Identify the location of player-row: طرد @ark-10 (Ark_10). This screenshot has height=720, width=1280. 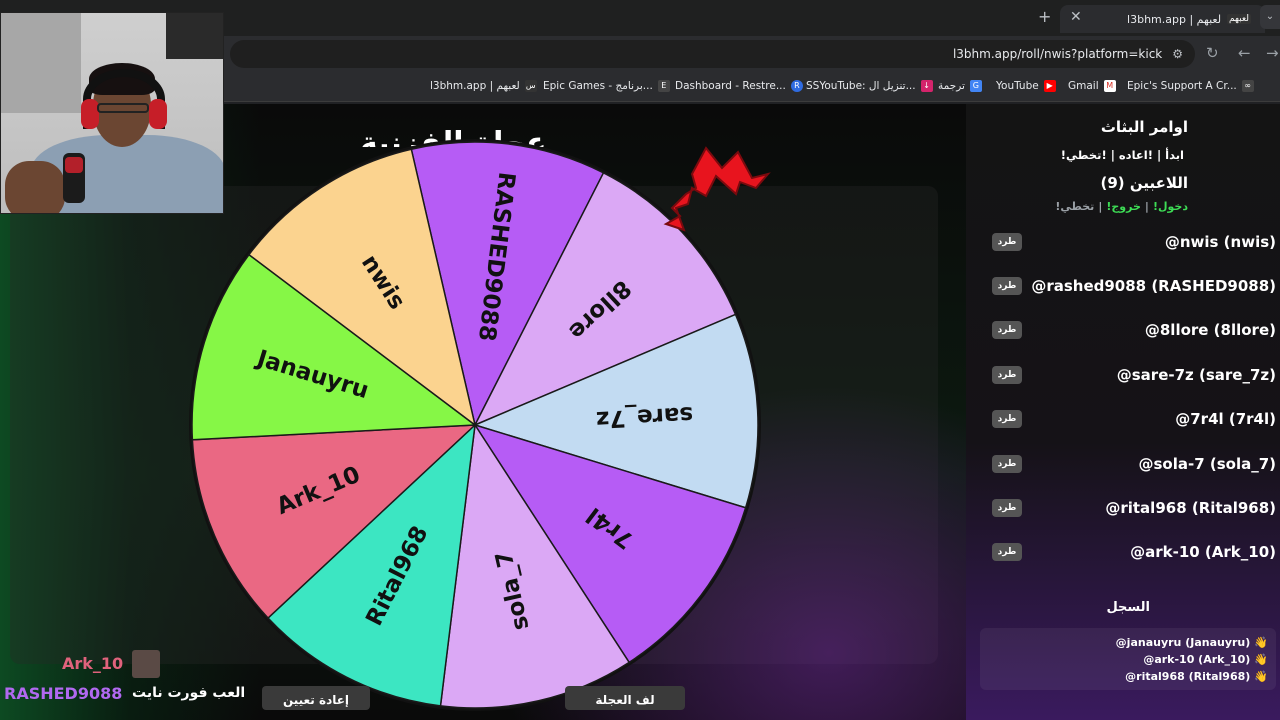
(1123, 553).